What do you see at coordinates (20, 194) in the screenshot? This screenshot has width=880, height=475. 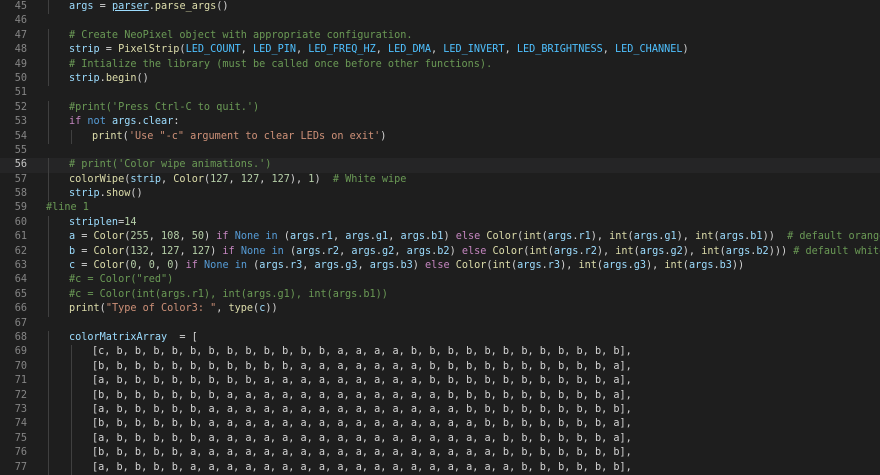 I see `line-number: 58` at bounding box center [20, 194].